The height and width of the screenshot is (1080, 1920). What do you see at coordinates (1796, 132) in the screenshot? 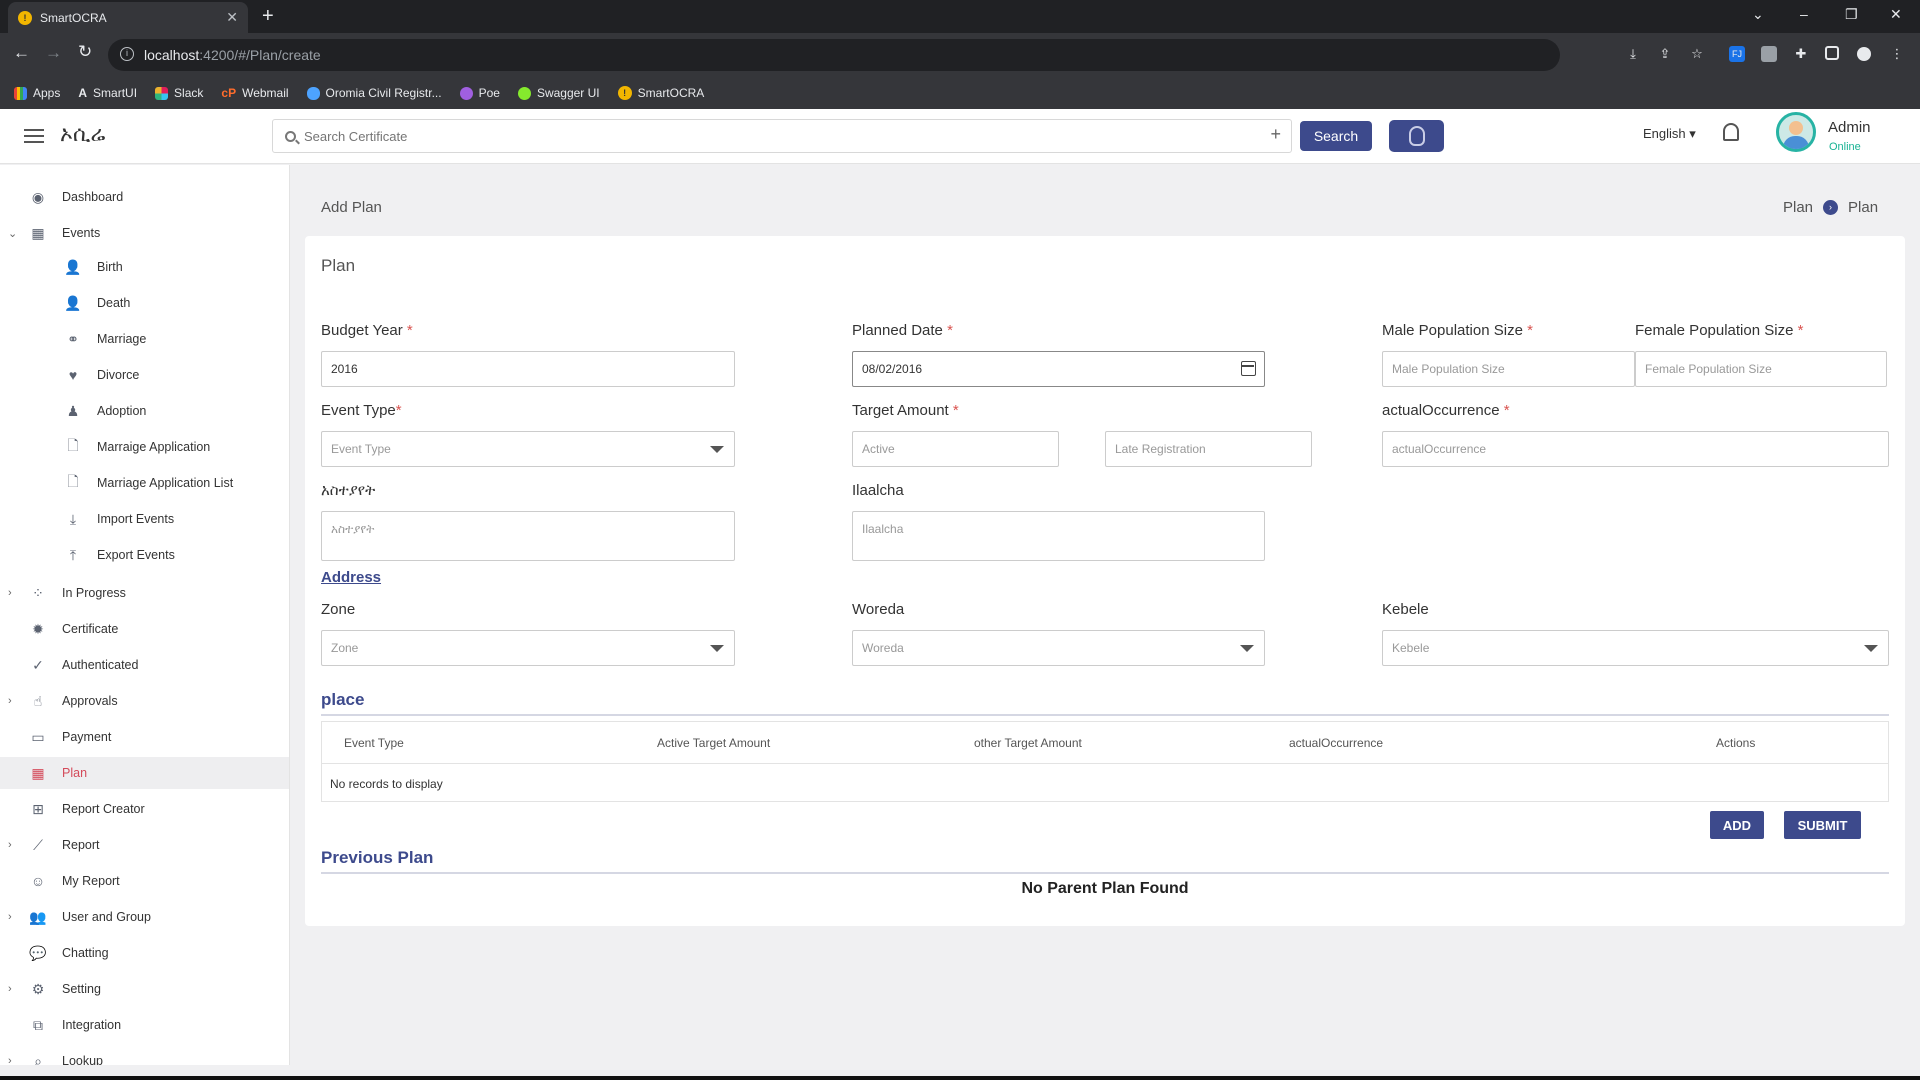
I see `avatar` at bounding box center [1796, 132].